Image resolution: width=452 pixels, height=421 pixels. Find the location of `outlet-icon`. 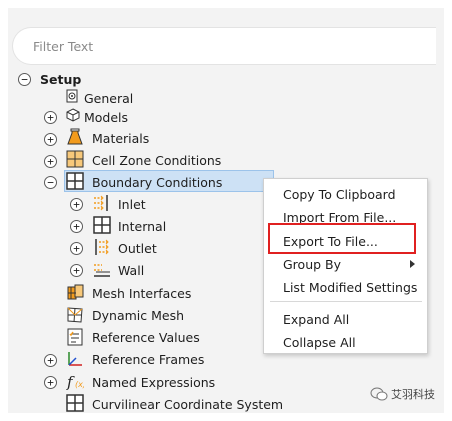

outlet-icon is located at coordinates (102, 247).